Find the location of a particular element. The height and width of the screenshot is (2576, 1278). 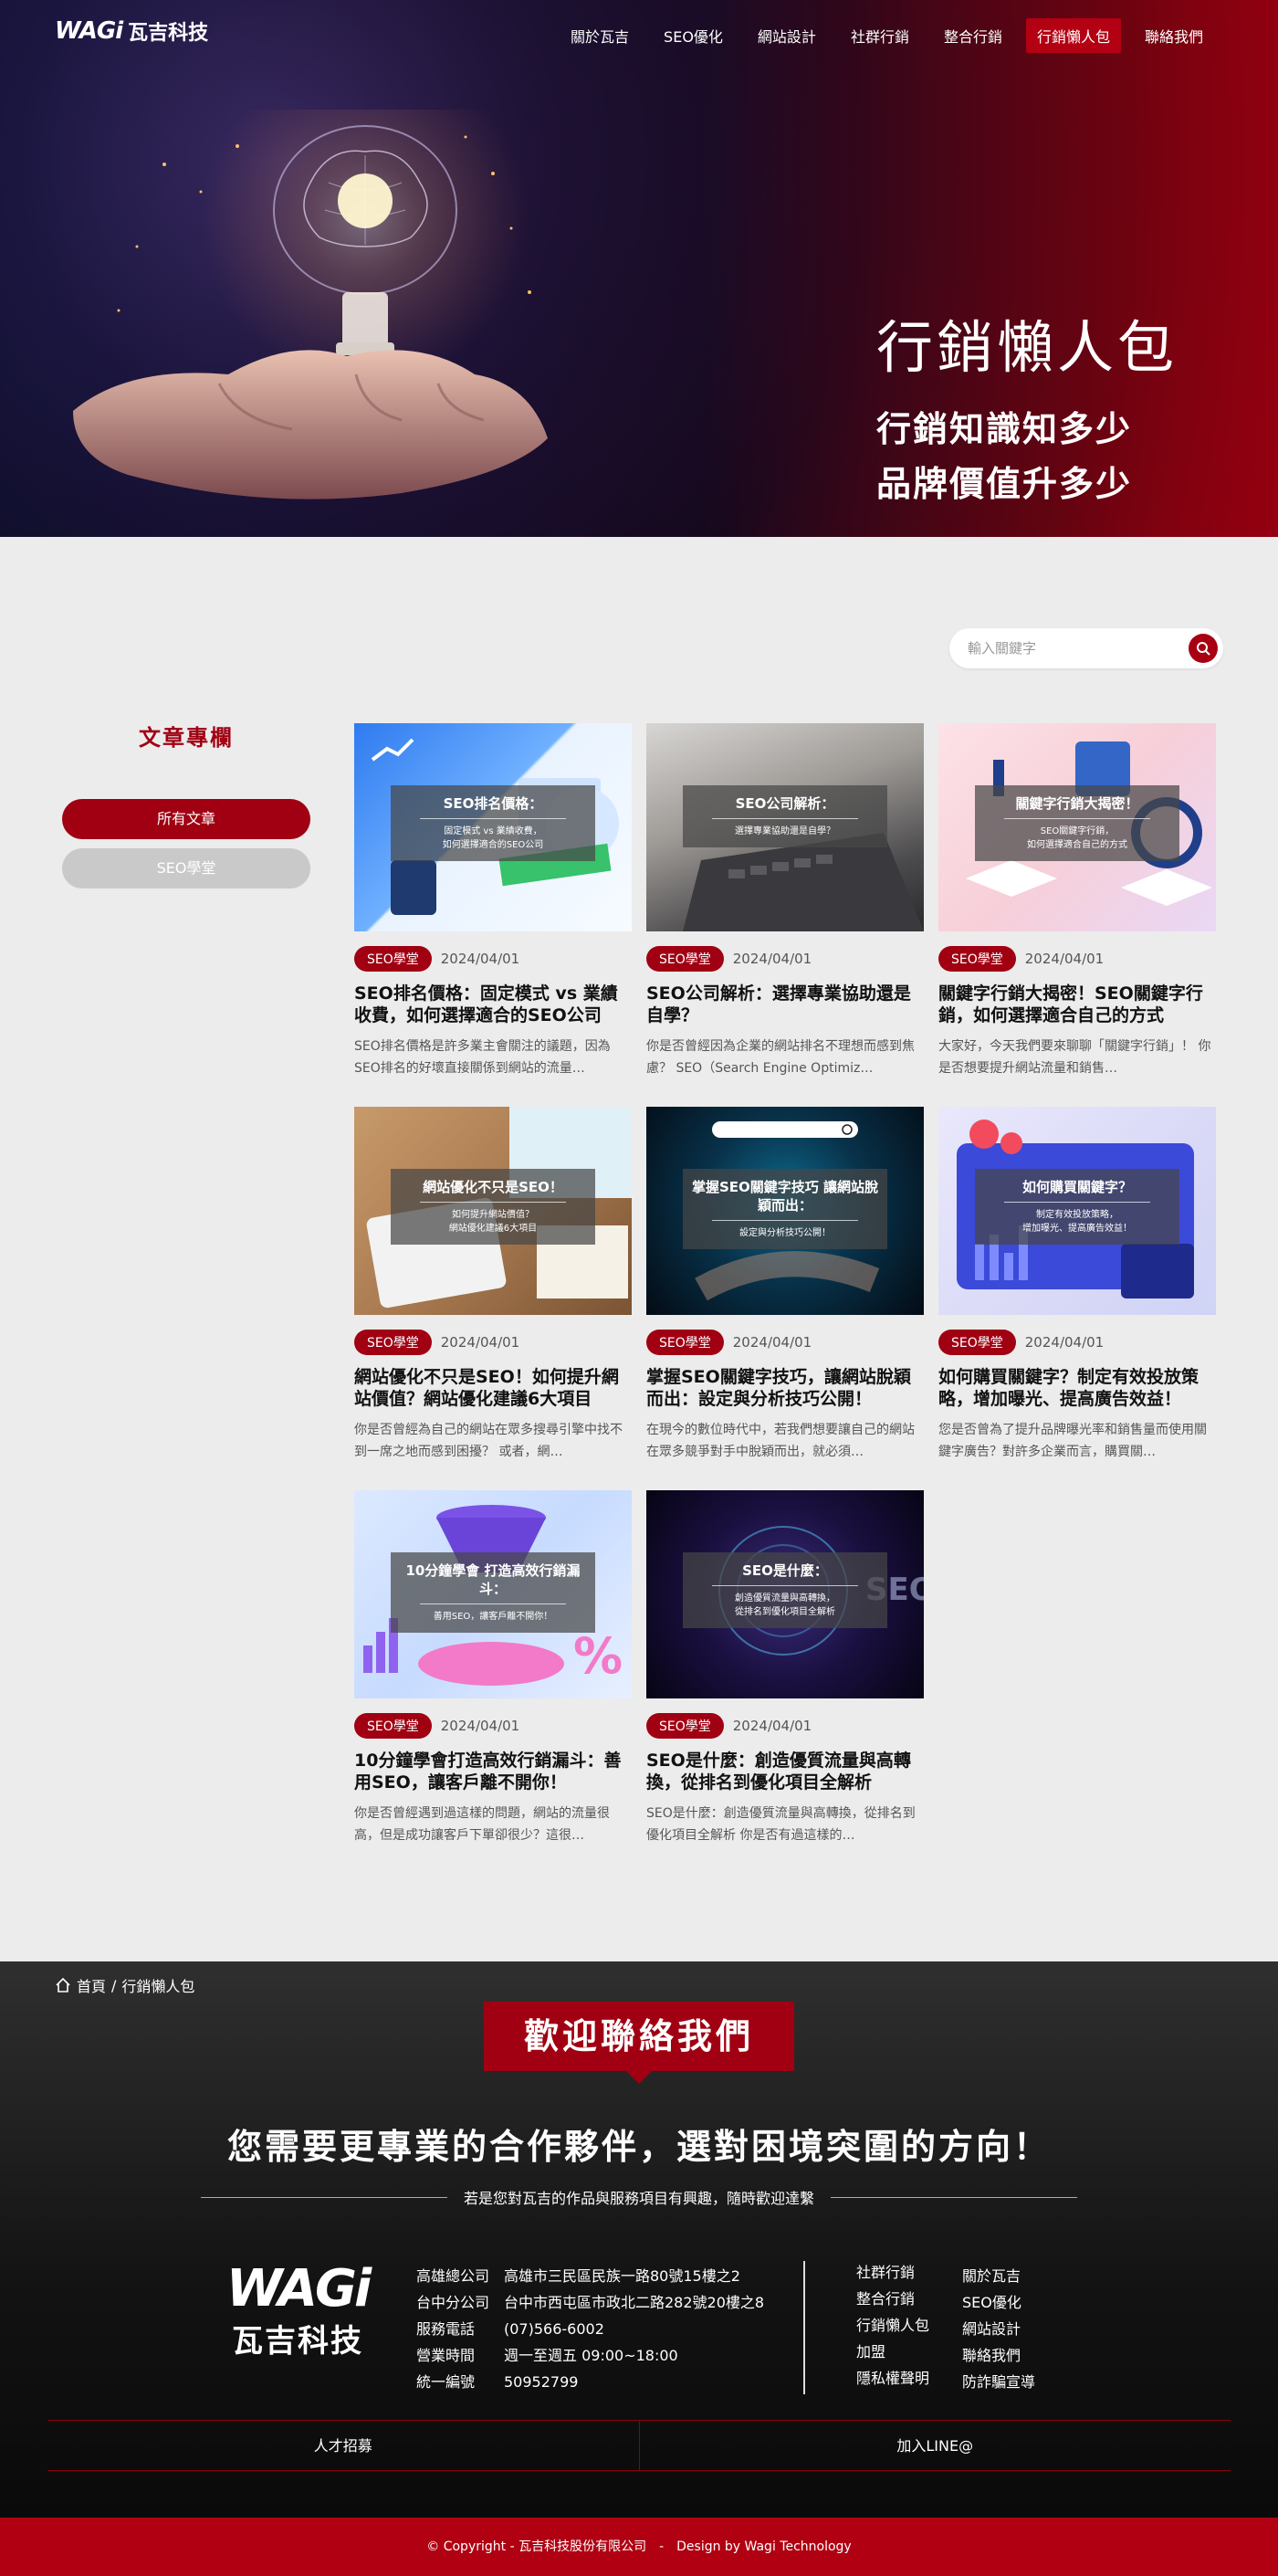

article-thumbnail: 如何購買關鍵字？ 制定有效投放策略， 增加曝光、提高廣告效益！ is located at coordinates (1077, 1211).